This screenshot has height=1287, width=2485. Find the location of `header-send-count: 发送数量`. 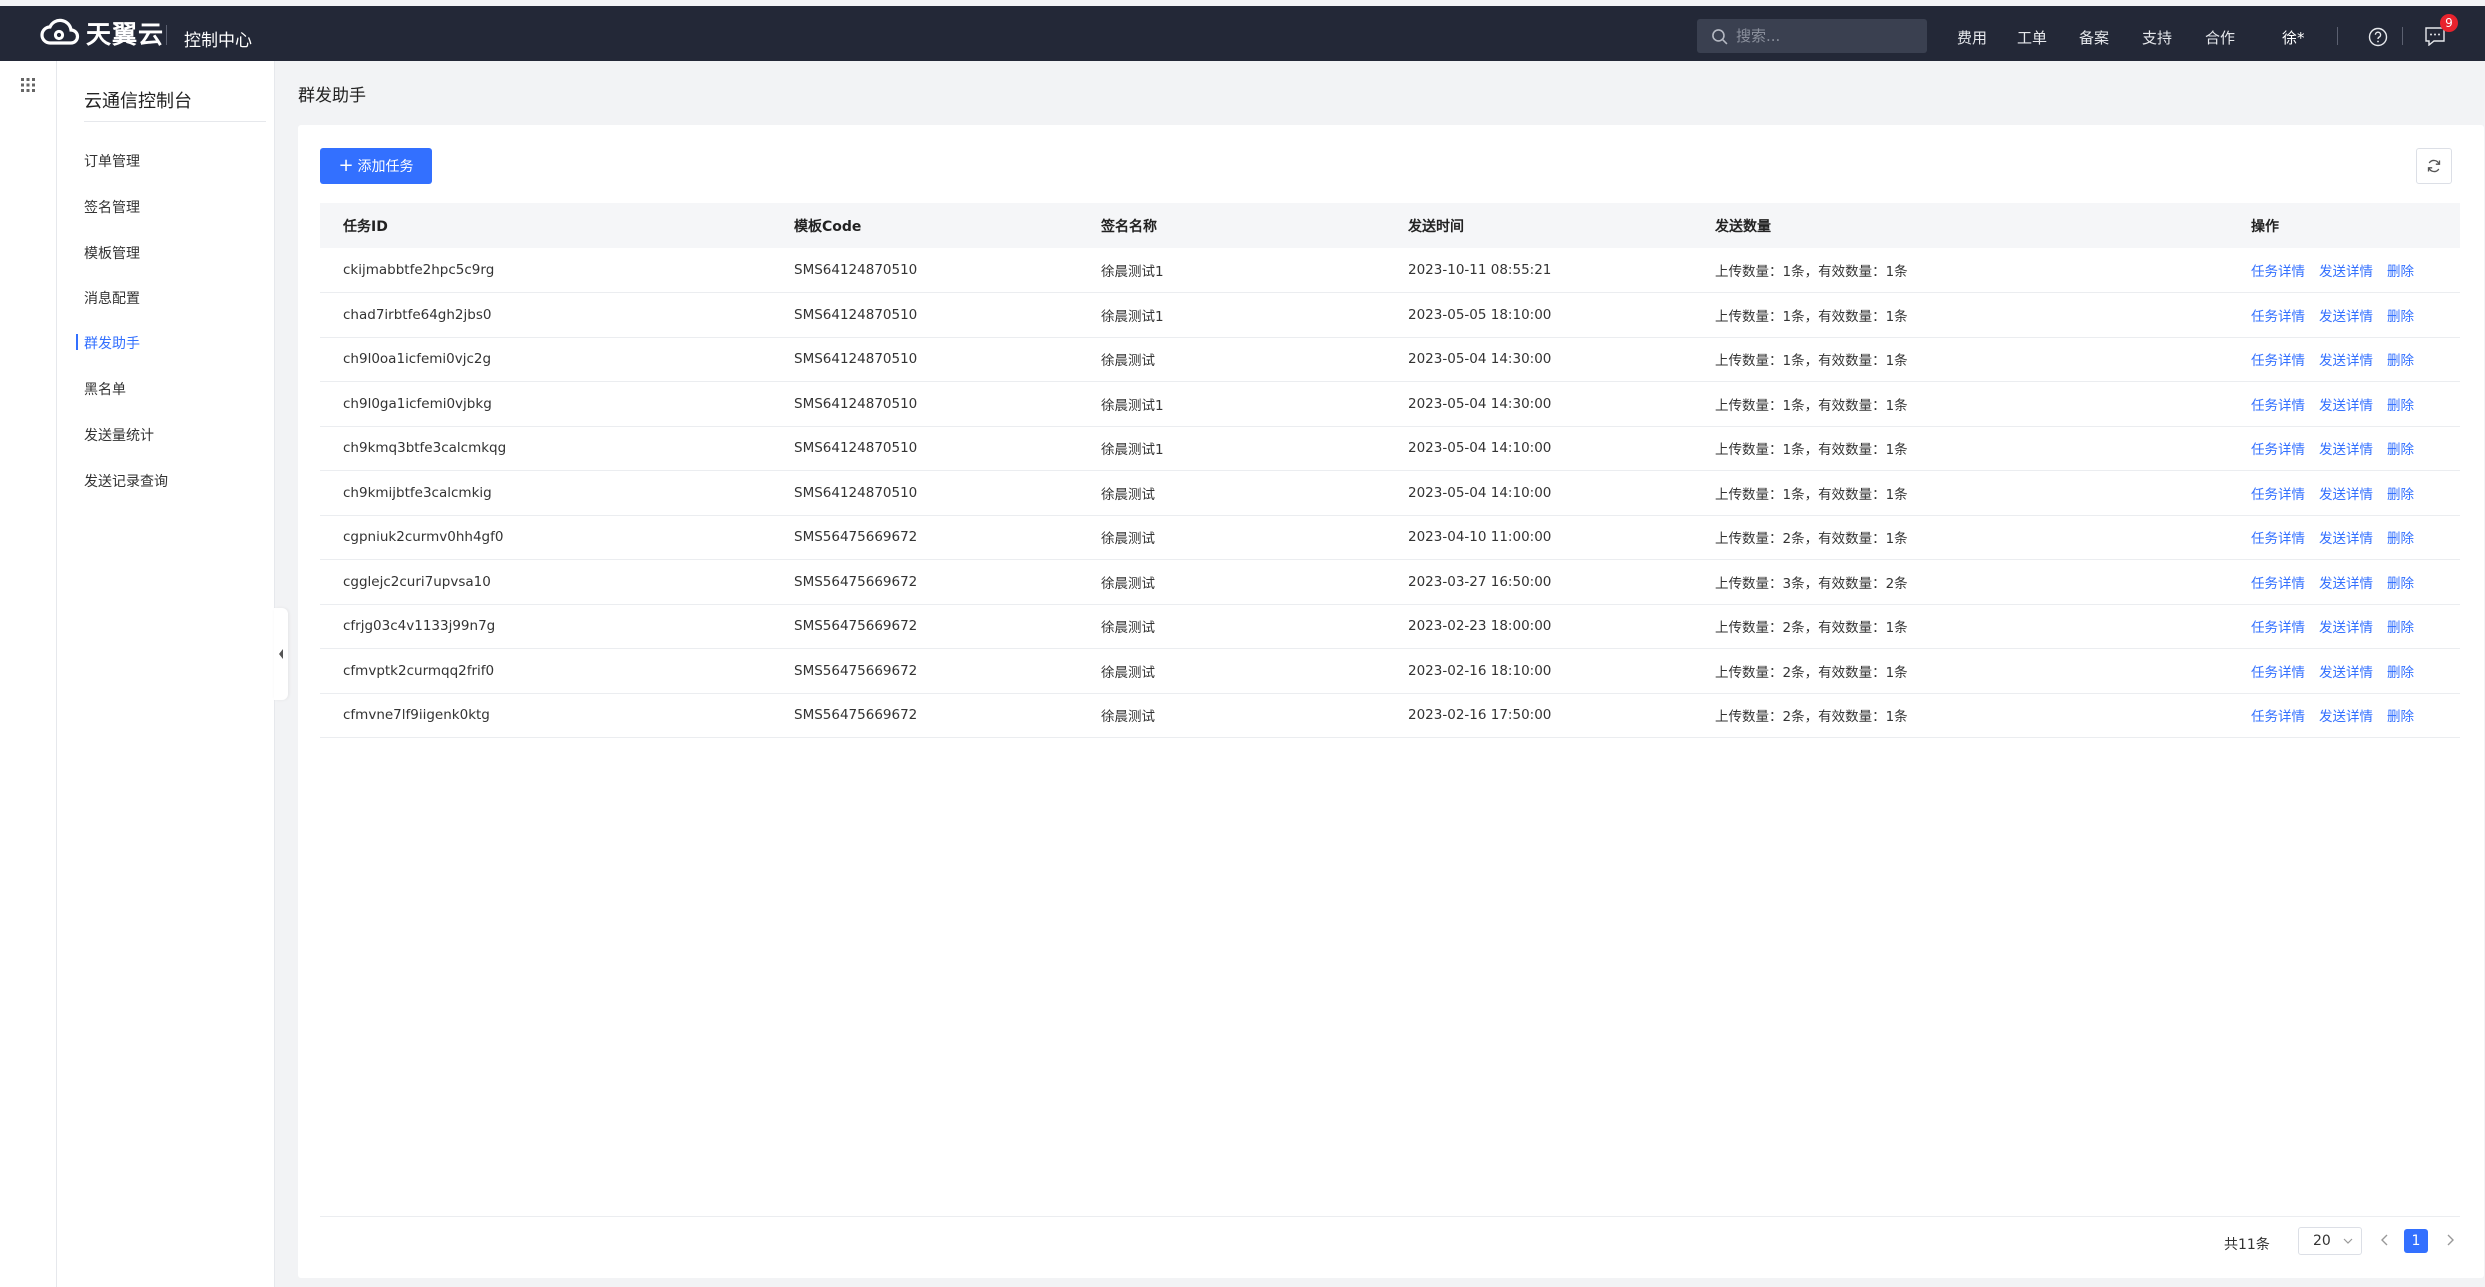

header-send-count: 发送数量 is located at coordinates (1743, 226).